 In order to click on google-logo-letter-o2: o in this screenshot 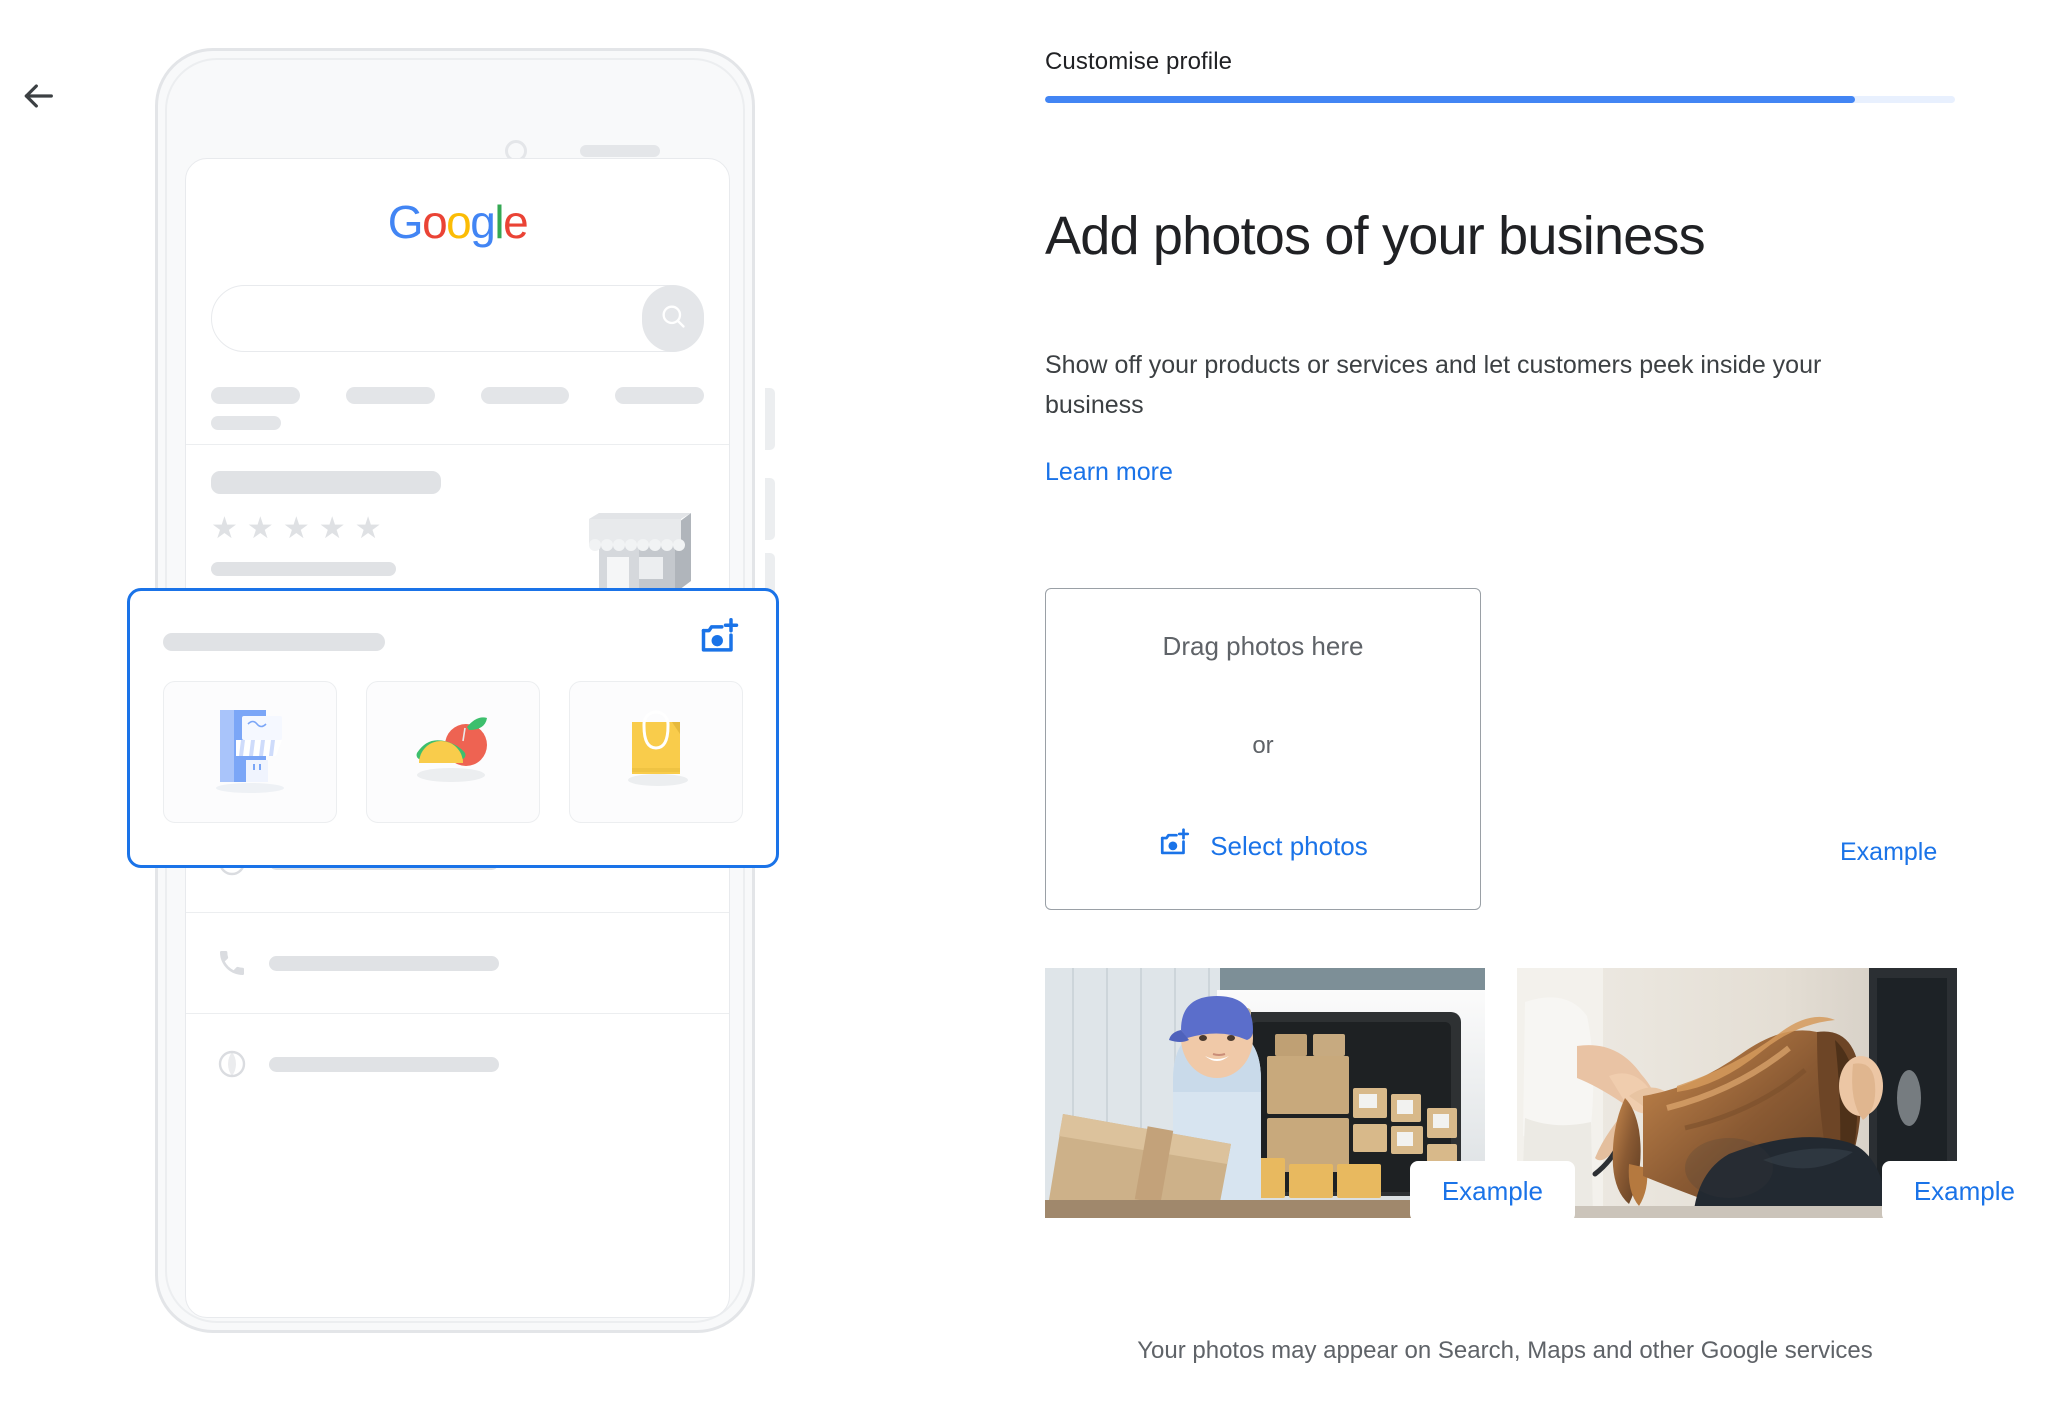, I will do `click(459, 222)`.